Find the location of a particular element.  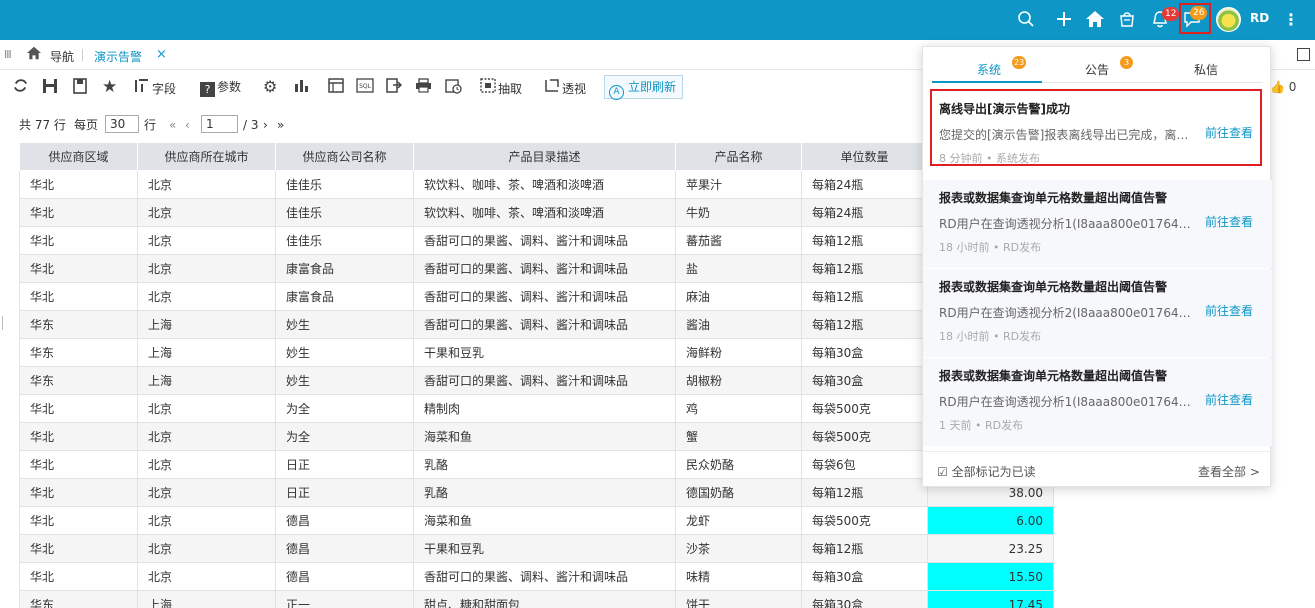

print-icon is located at coordinates (423, 87).